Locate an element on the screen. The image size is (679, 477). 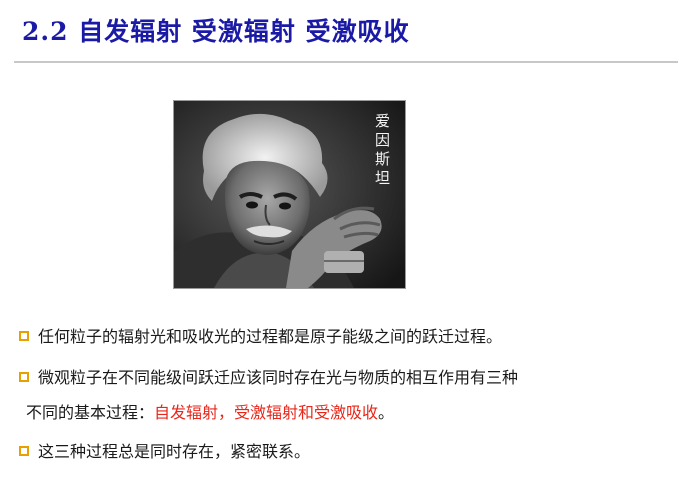
bullet-text-line1: 微观粒子在不同能级间跃迁应该同时存在光与物质的相互作用有三种 is located at coordinates (278, 377).